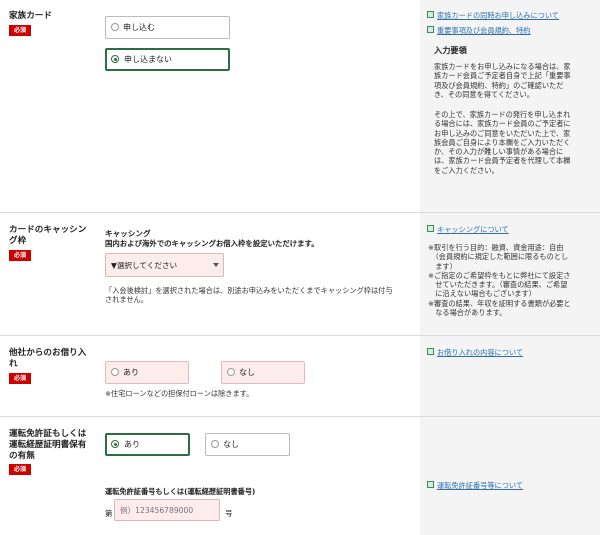 The width and height of the screenshot is (600, 535). Describe the element at coordinates (499, 85) in the screenshot. I see `text-line: 項及び会員規約、特約」のご確認いただ` at that location.